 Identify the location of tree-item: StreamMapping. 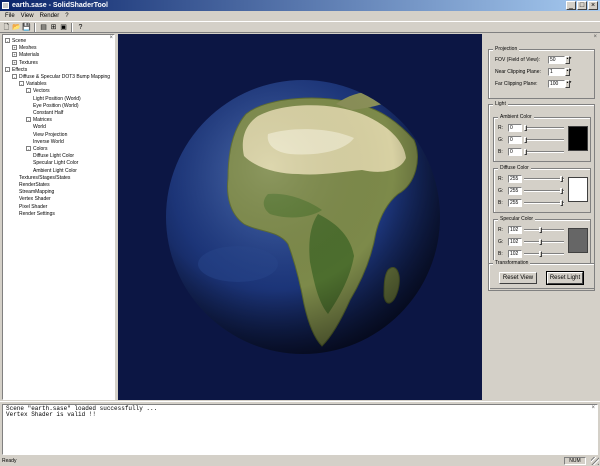
(36, 192).